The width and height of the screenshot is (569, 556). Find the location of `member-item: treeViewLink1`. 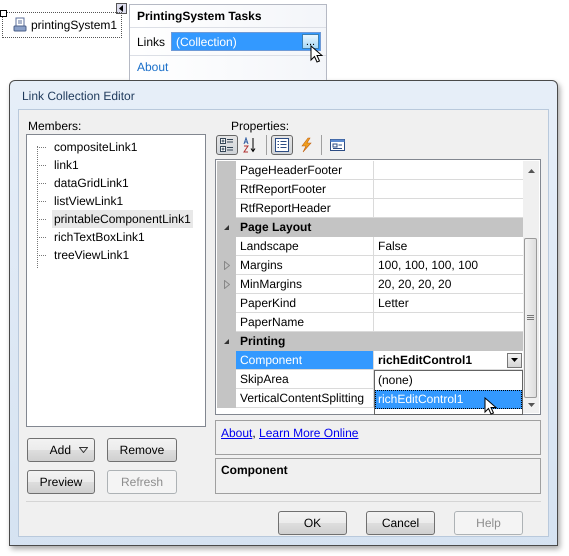

member-item: treeViewLink1 is located at coordinates (92, 255).